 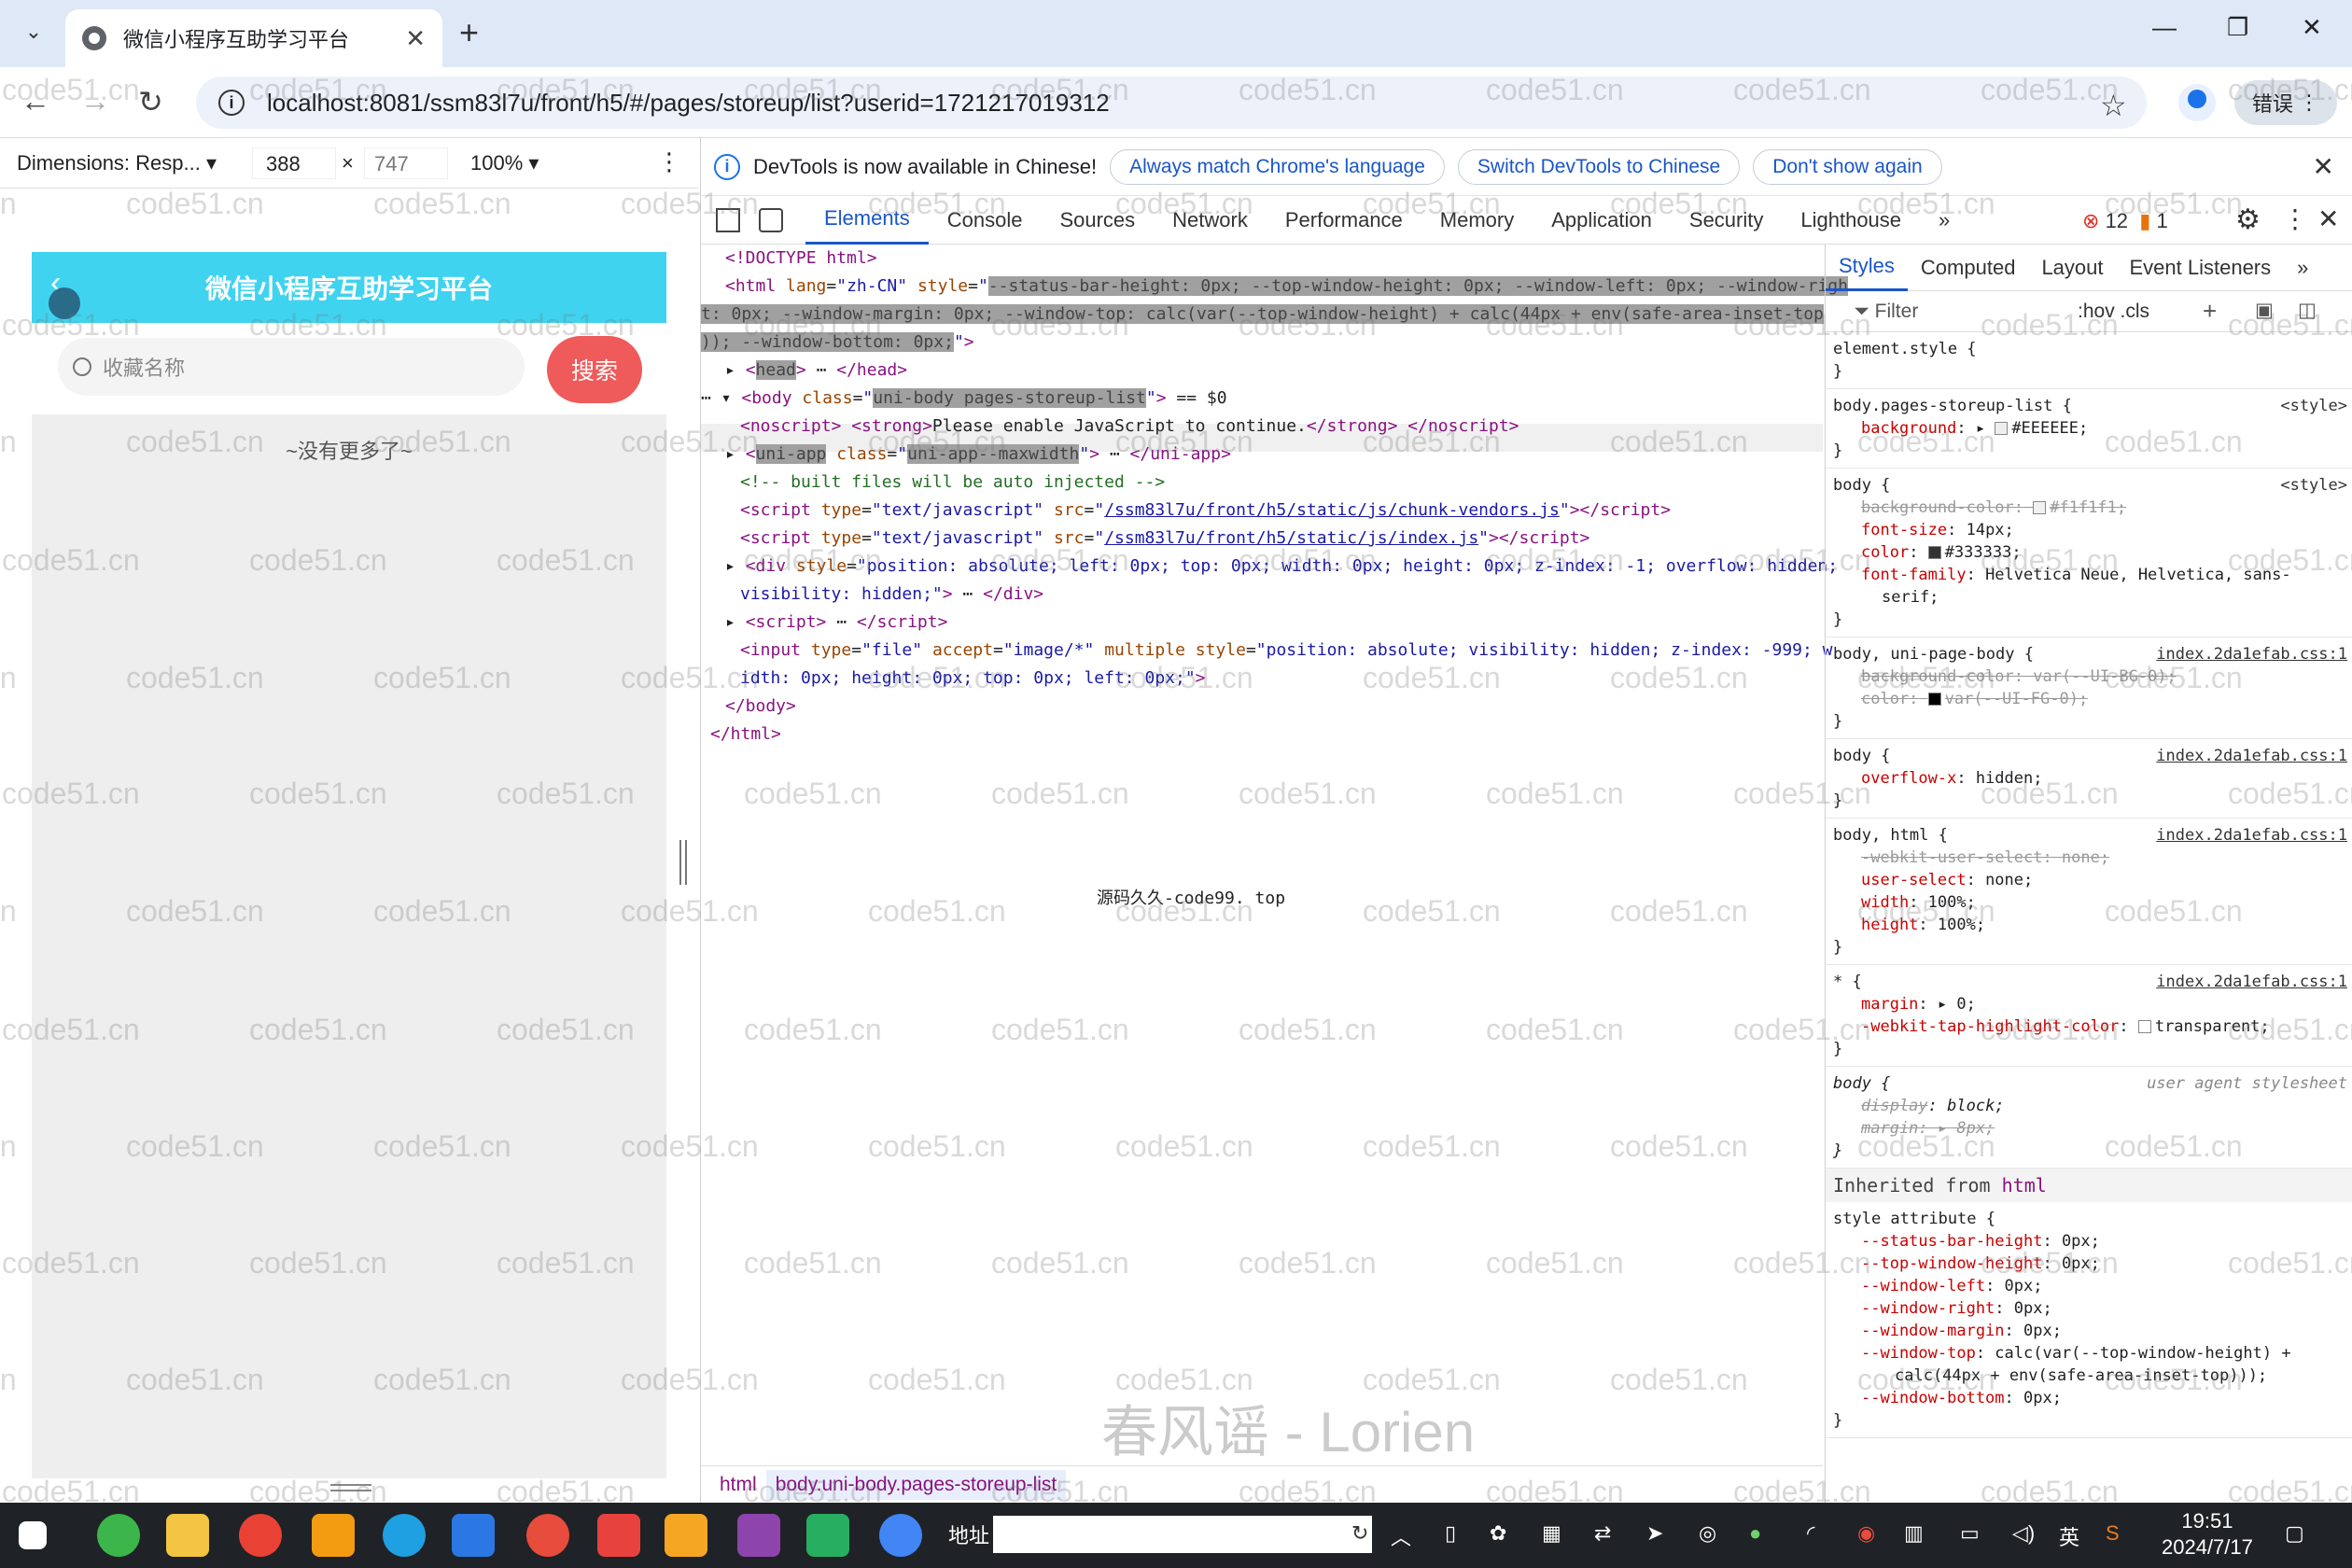 What do you see at coordinates (1602, 1533) in the screenshot?
I see `tray-transfer-icon: ⇄` at bounding box center [1602, 1533].